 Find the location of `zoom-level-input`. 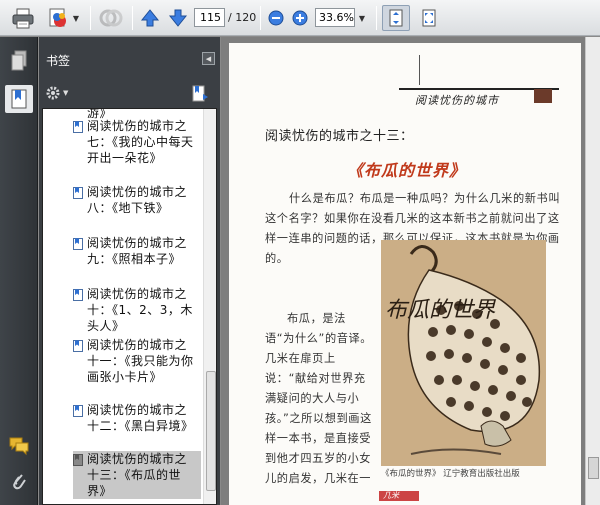

zoom-level-input is located at coordinates (335, 17).